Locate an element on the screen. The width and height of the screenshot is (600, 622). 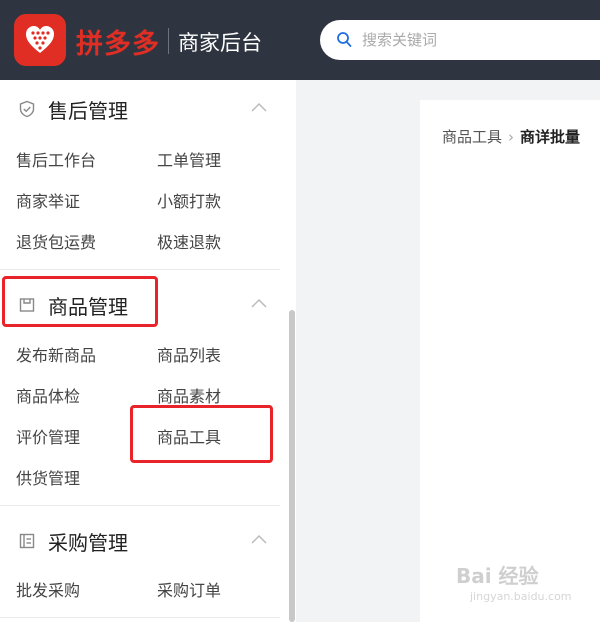
menu-item-after-sales-workbench: 售后工作台 is located at coordinates (56, 159).